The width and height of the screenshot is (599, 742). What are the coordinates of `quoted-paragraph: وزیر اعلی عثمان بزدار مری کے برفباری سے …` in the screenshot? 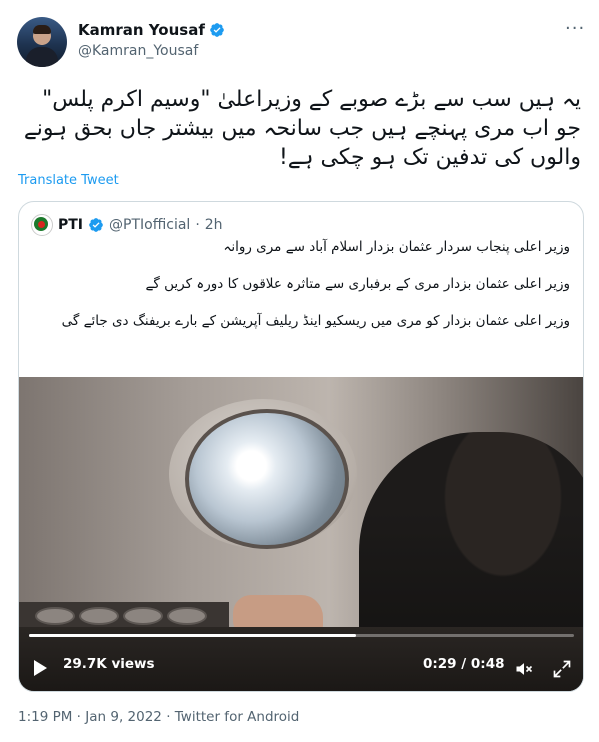 It's located at (357, 284).